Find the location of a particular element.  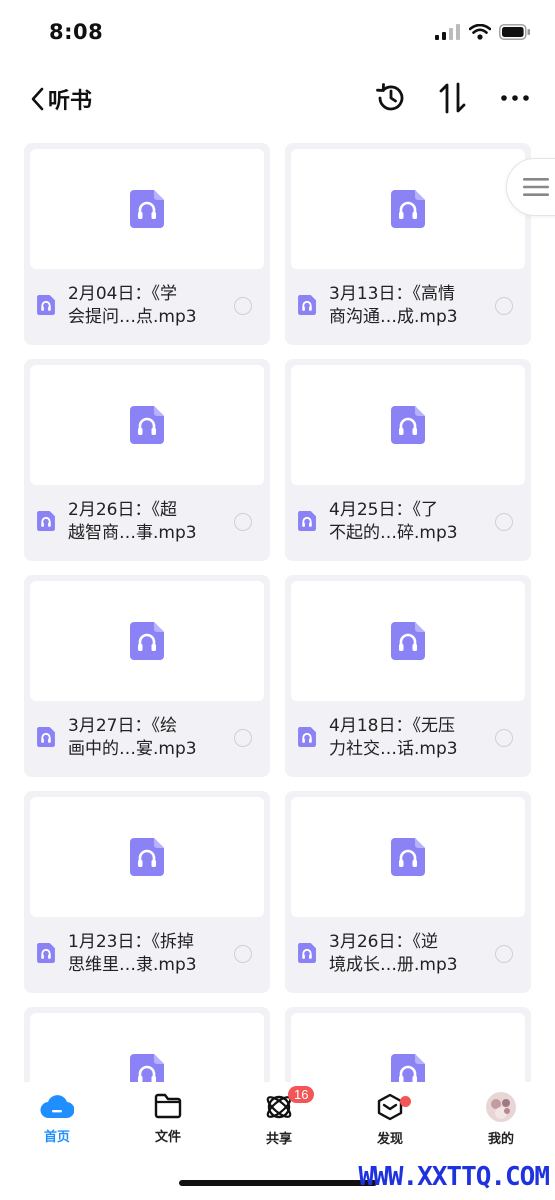

status-bar: 8:08 is located at coordinates (277, 35).